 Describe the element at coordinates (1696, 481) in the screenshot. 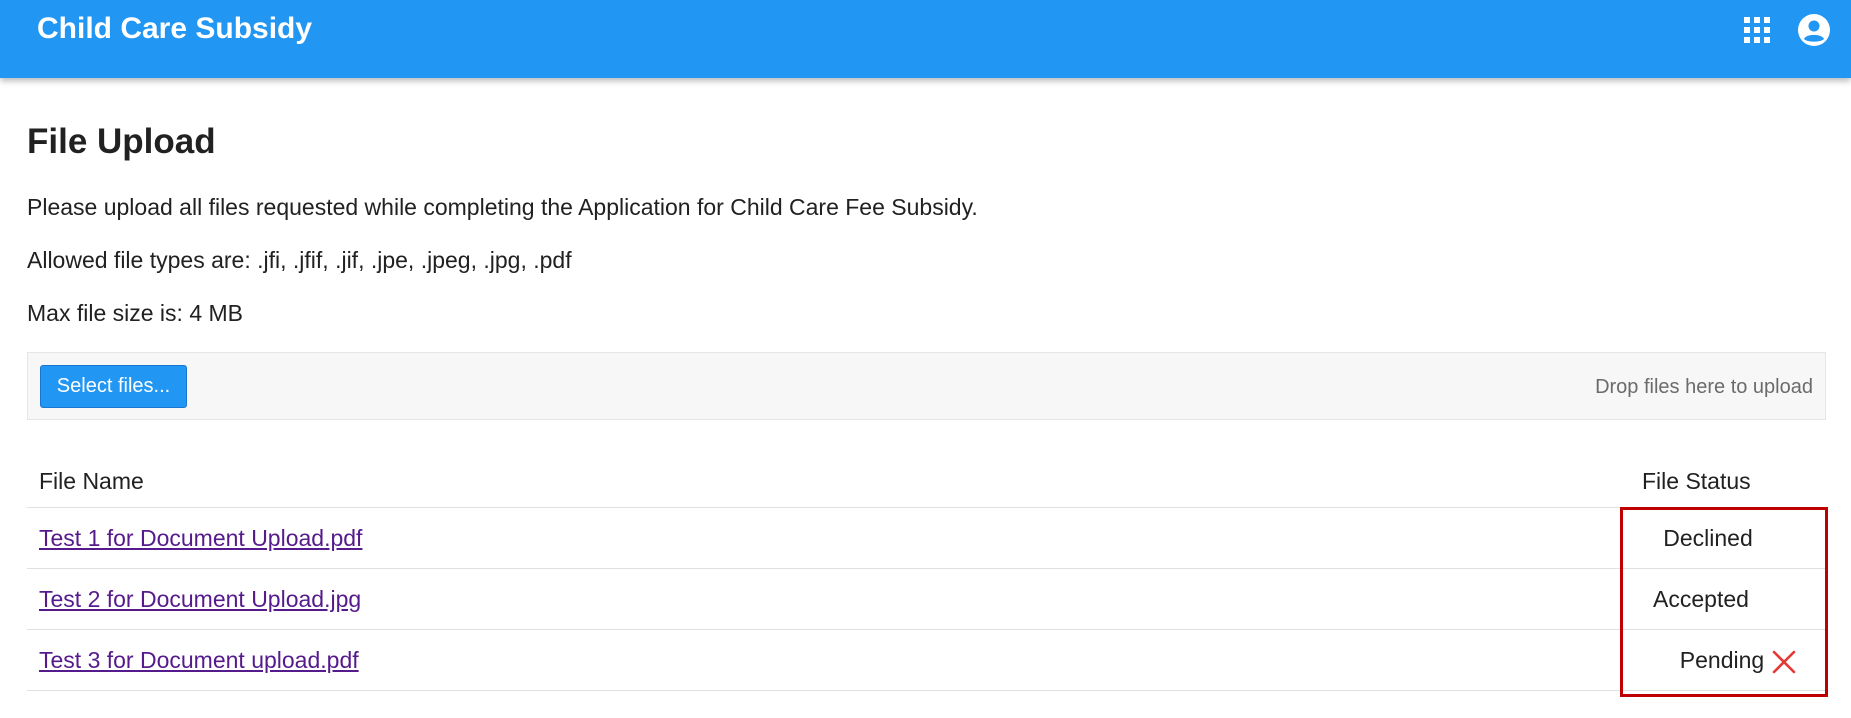

I see `file-status-column-header: File Status` at that location.